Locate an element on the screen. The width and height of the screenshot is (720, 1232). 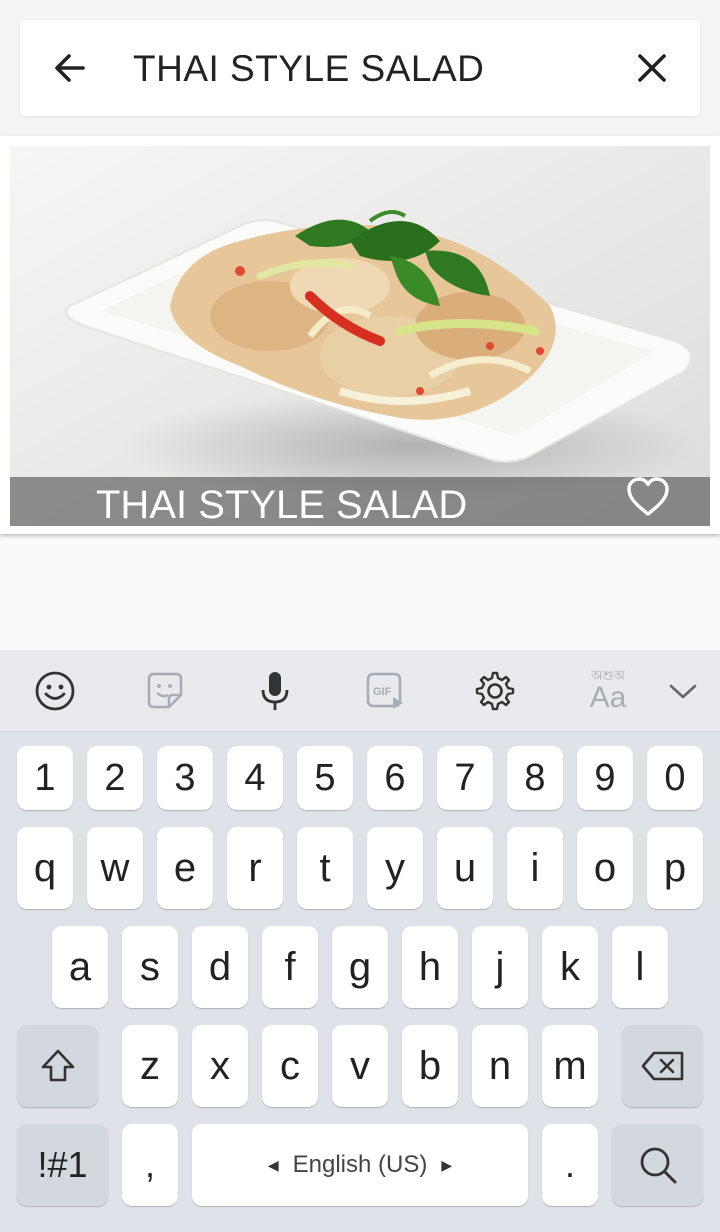
clear-search-button is located at coordinates (652, 68).